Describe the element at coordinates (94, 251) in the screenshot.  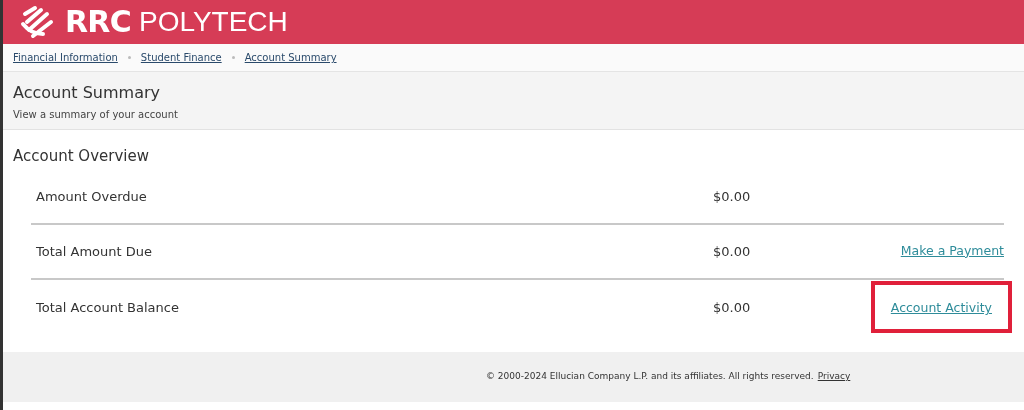
I see `row-label: Total Amount Due` at that location.